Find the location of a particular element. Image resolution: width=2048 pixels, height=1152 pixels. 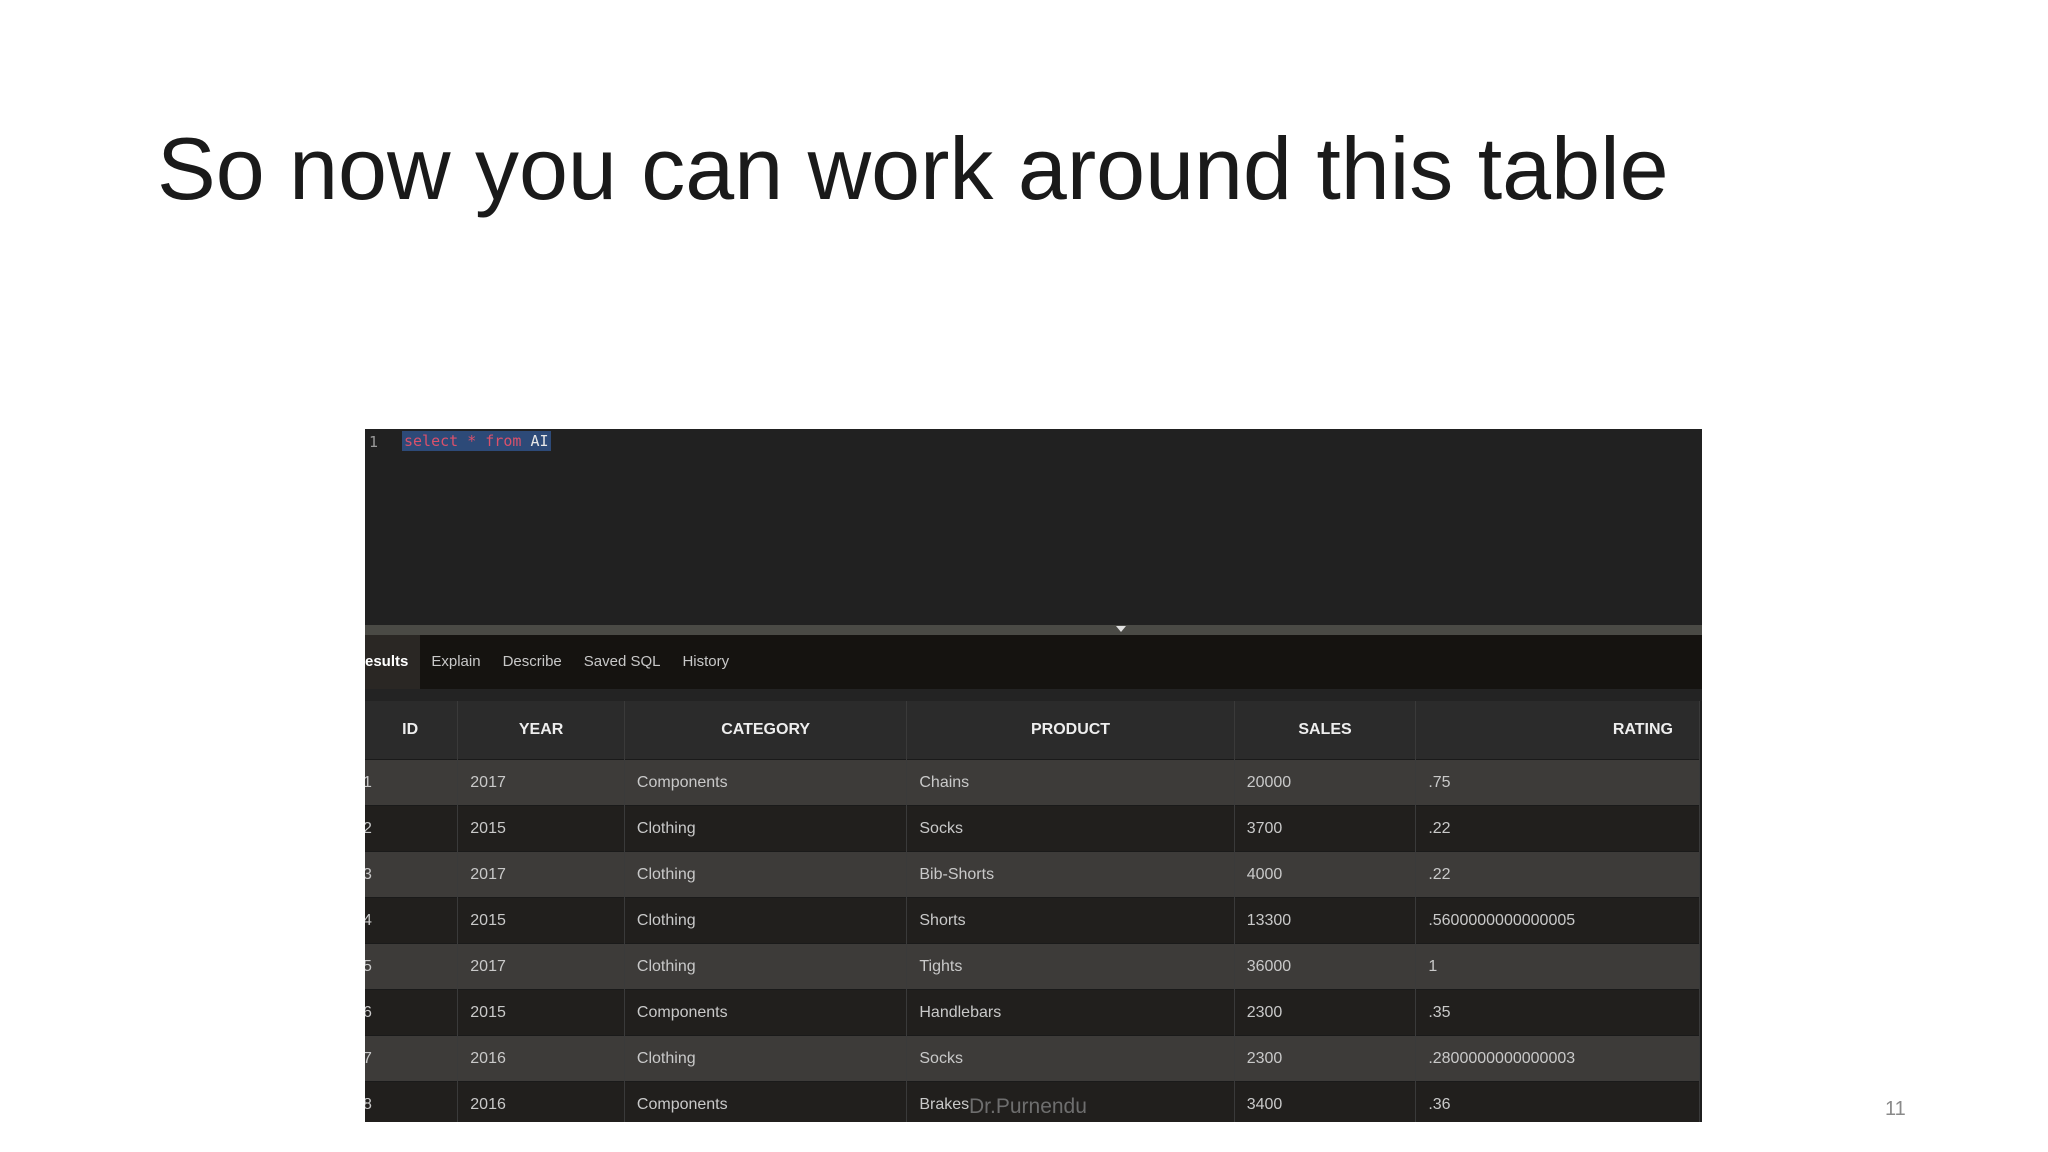

line-number: 1 is located at coordinates (374, 442).